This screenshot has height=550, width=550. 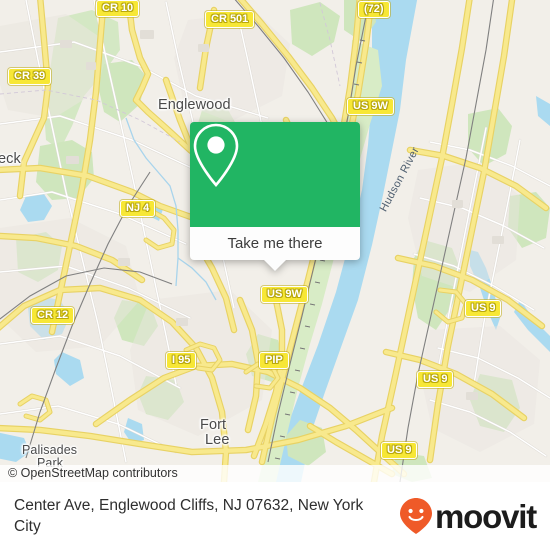 I want to click on popup-action-area: Take me there, so click(x=275, y=243).